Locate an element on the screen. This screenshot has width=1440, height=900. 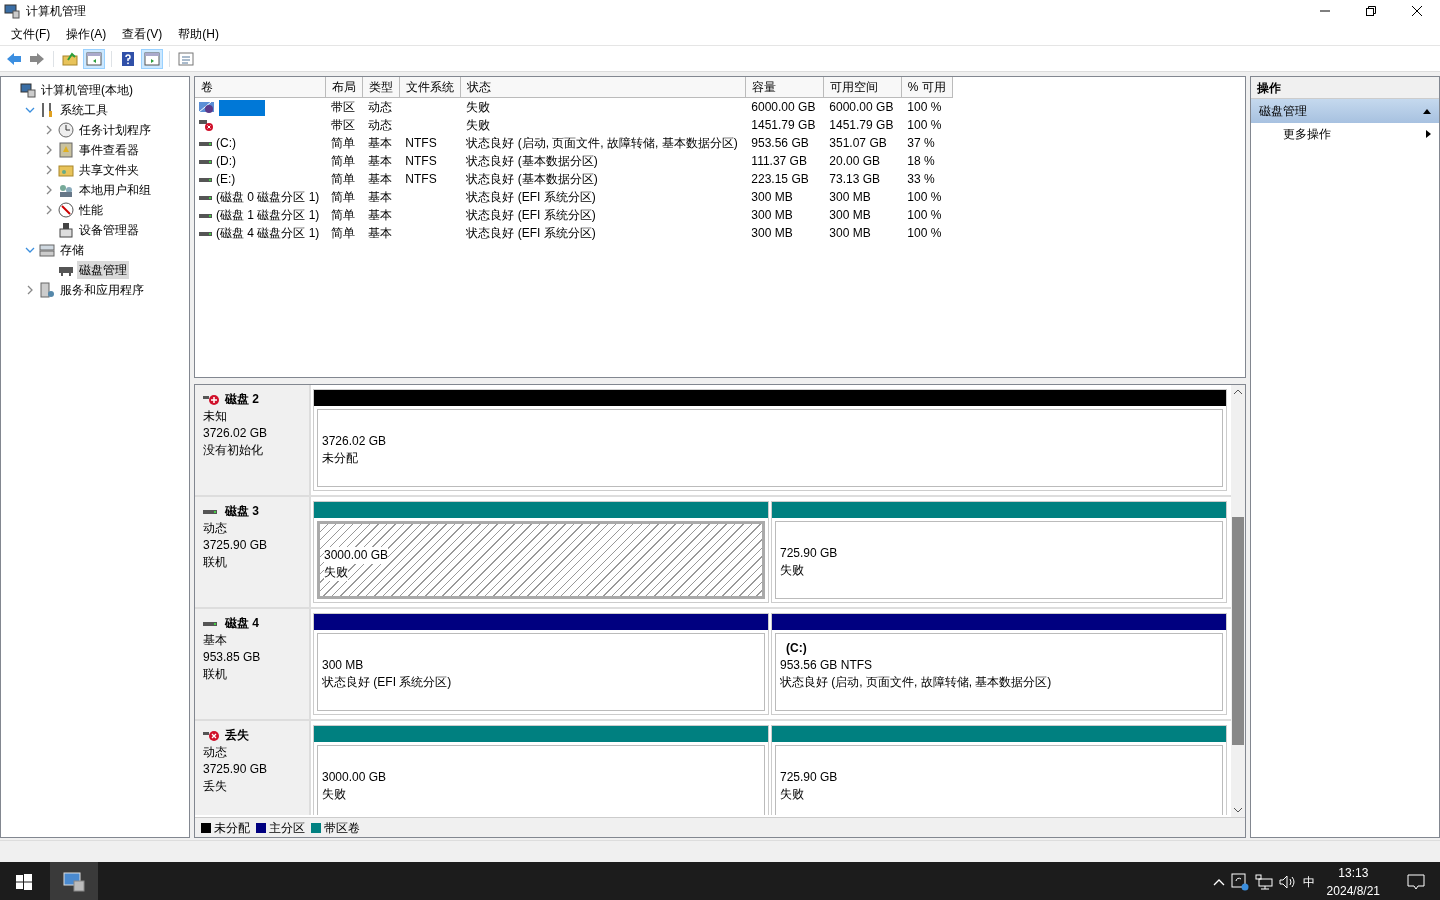
actions-header: 操作 is located at coordinates (1345, 88).